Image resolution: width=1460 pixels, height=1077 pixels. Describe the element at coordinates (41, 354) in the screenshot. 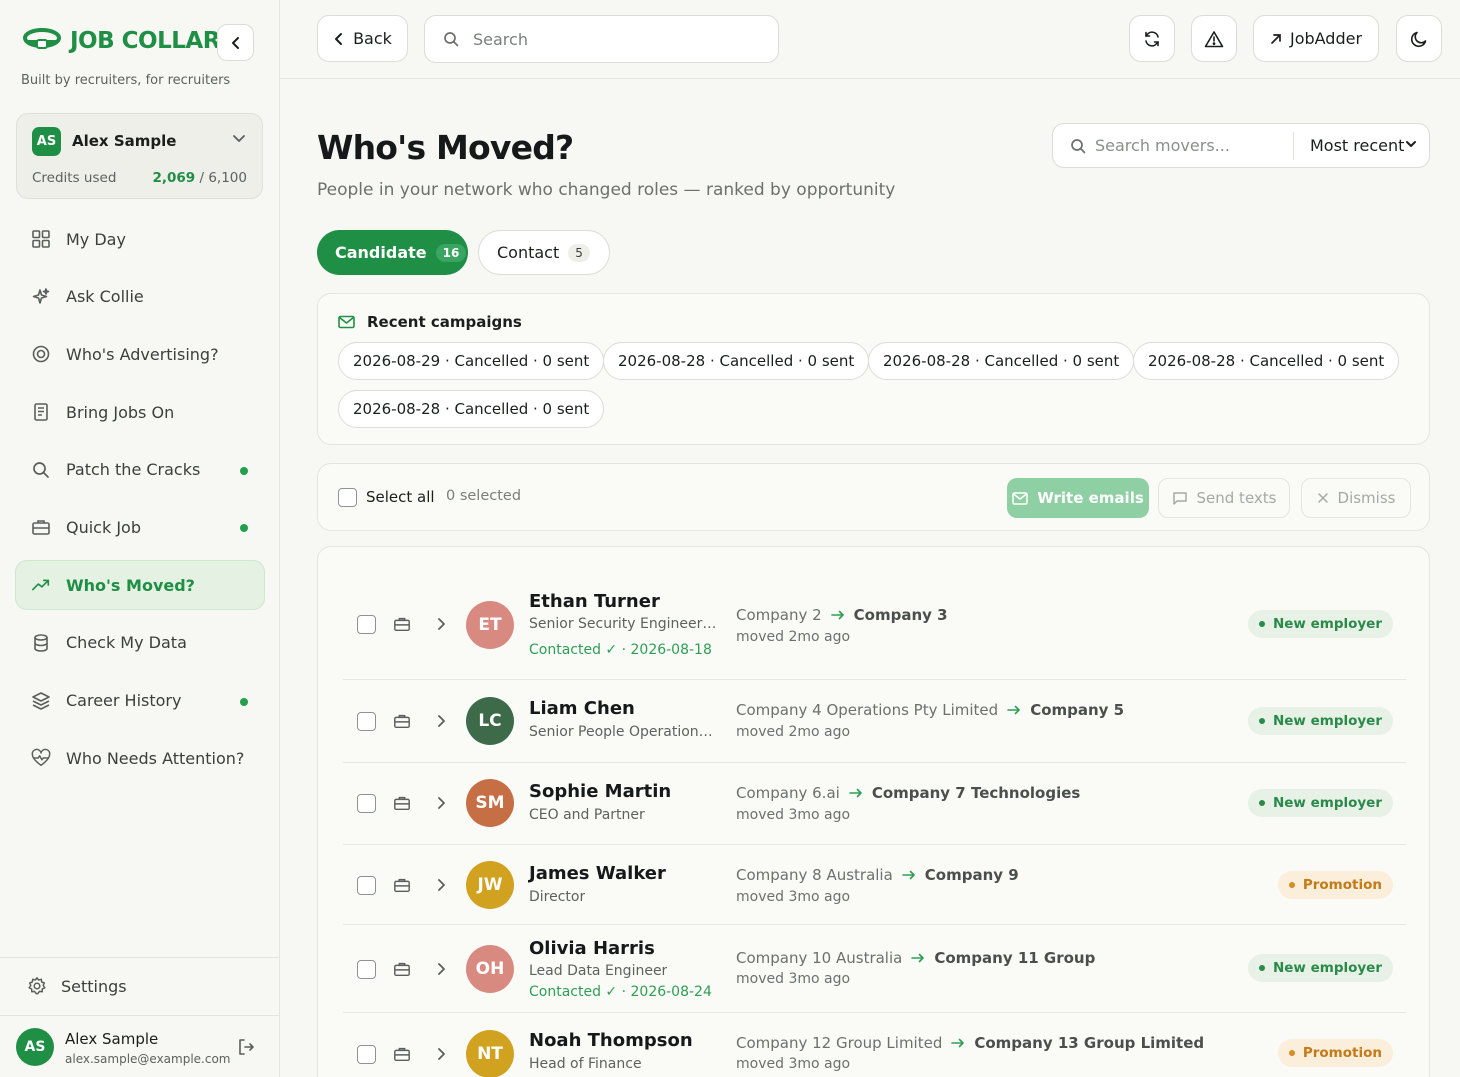

I see `target-icon` at that location.